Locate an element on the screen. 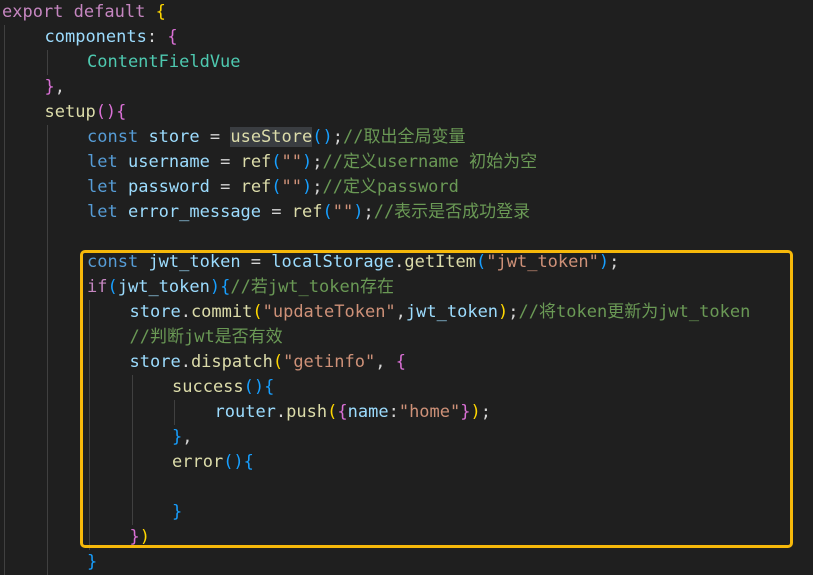 The image size is (813, 575). code-line: error(){ is located at coordinates (213, 462).